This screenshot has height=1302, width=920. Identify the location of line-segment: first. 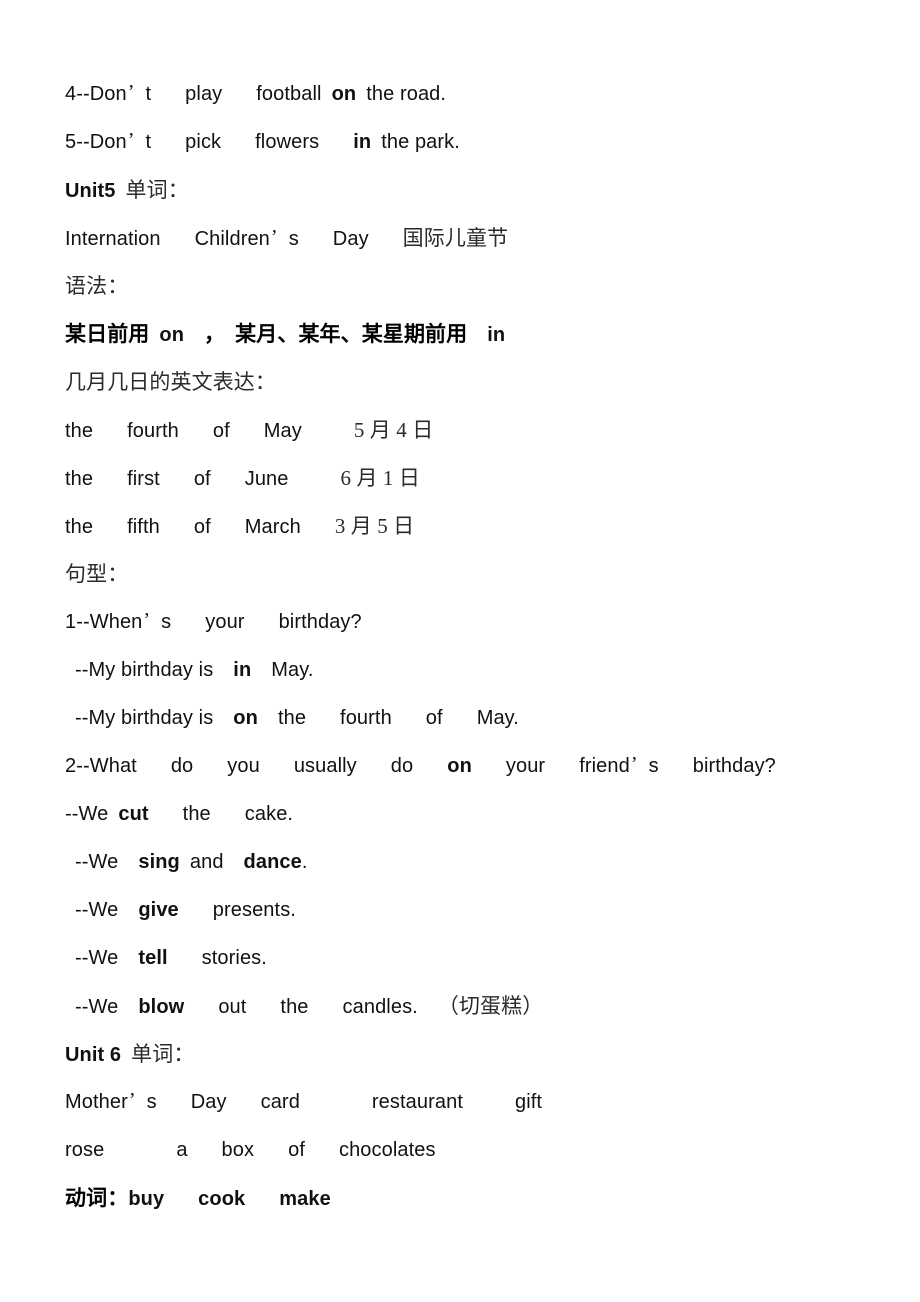
(143, 479).